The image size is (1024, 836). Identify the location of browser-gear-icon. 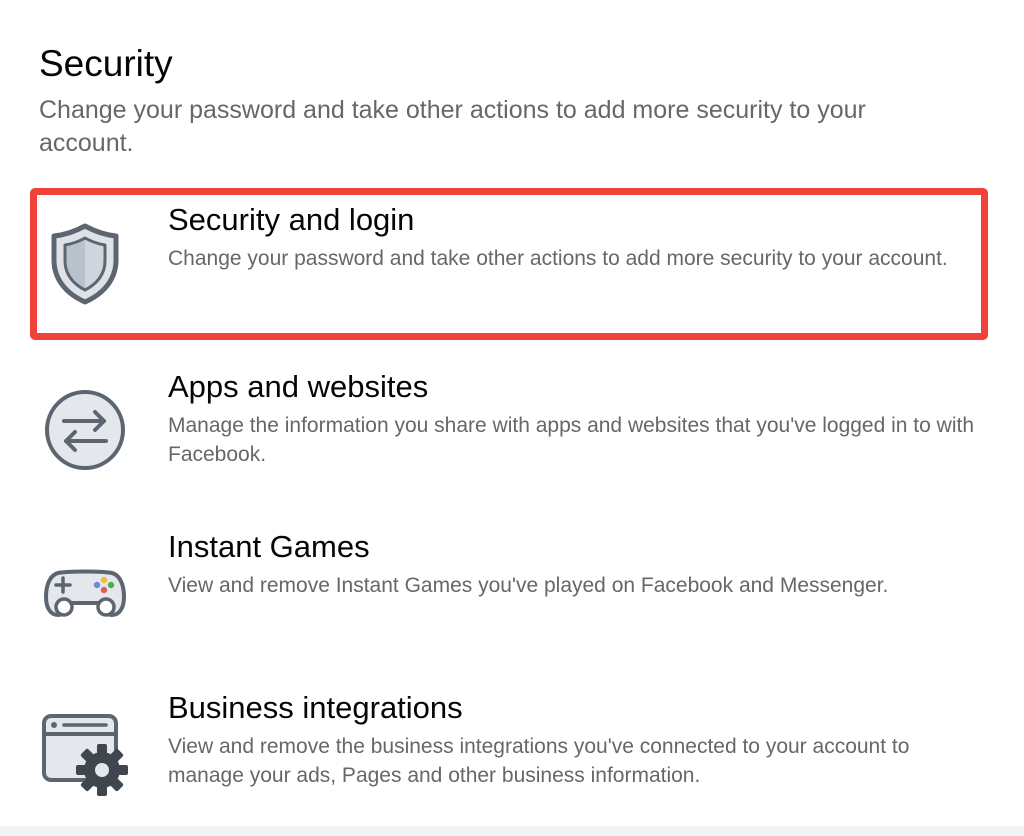
(85, 751).